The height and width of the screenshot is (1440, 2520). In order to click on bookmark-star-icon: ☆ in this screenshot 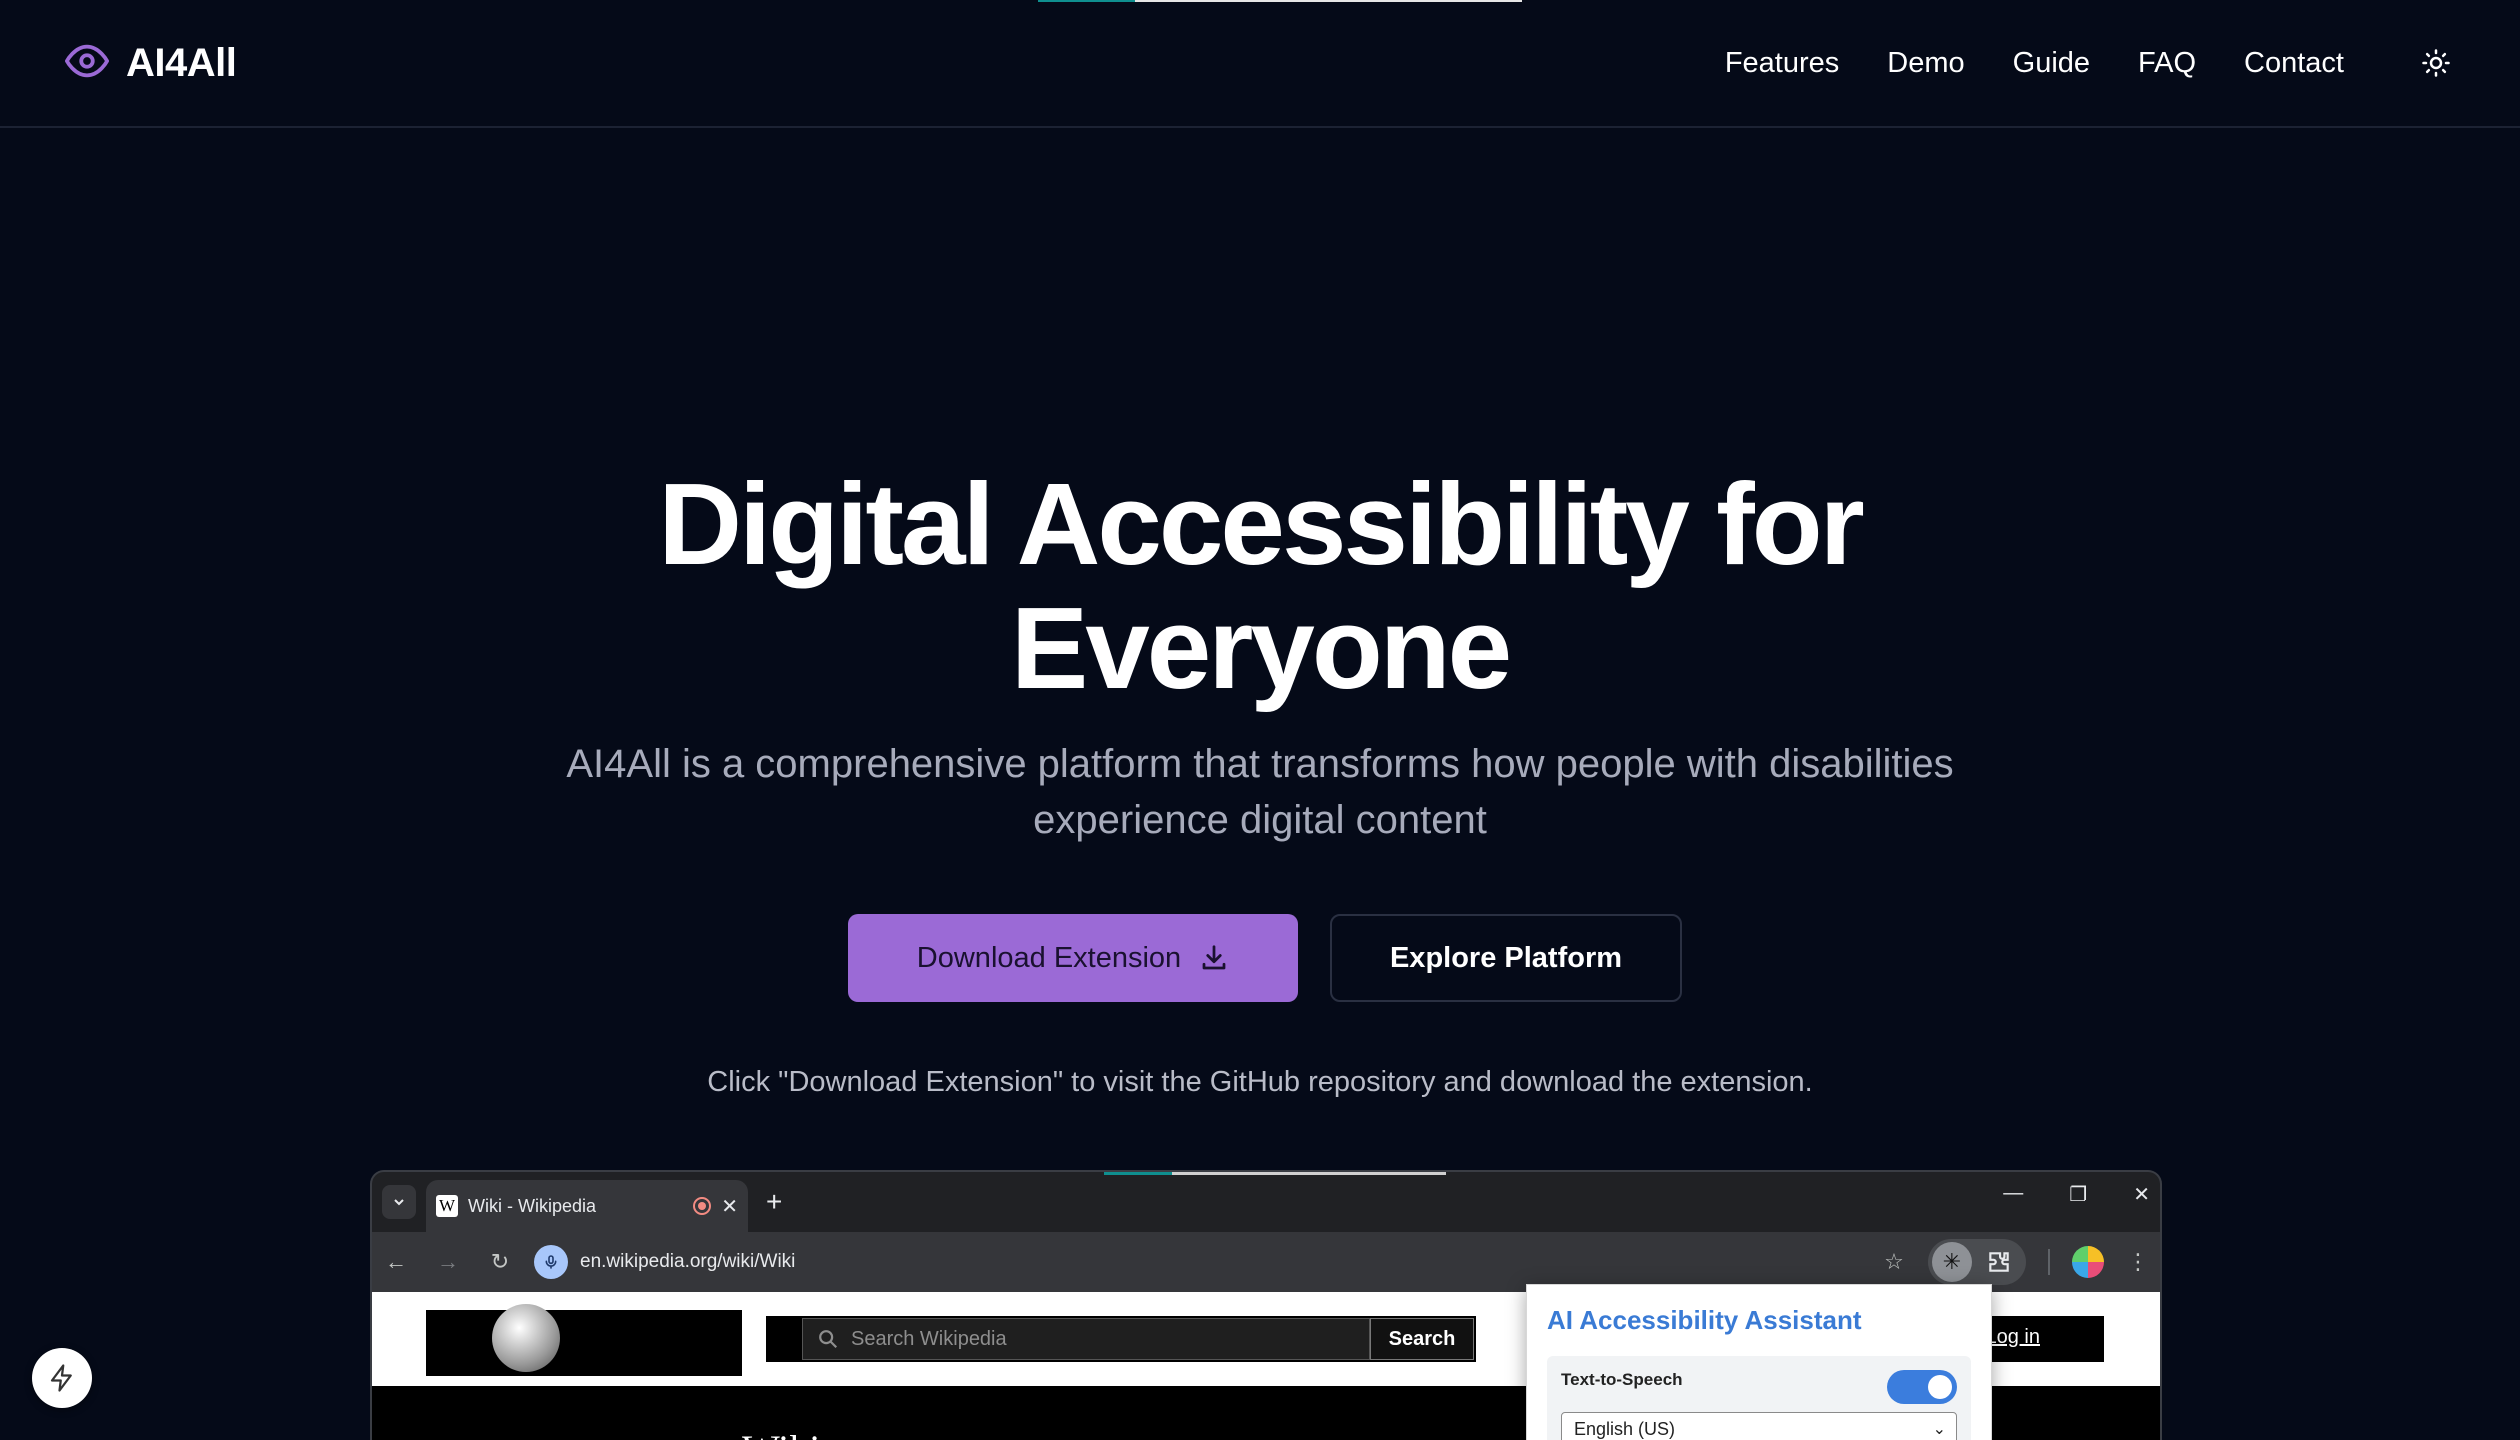, I will do `click(1894, 1262)`.